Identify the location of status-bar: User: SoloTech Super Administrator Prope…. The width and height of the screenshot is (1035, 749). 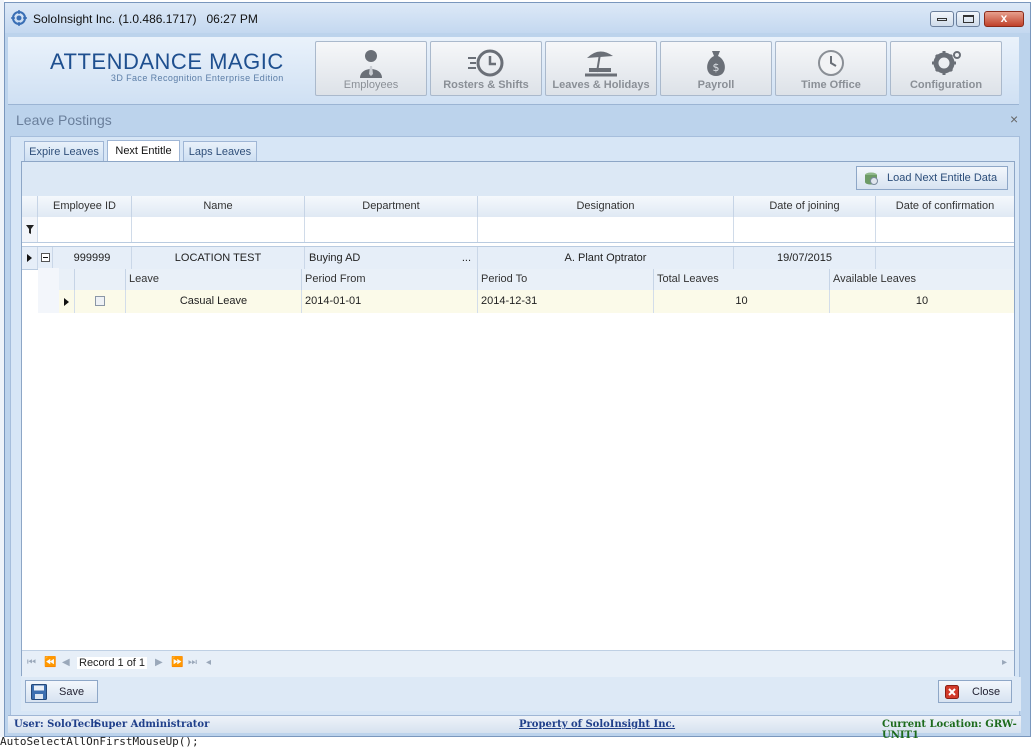
(514, 728).